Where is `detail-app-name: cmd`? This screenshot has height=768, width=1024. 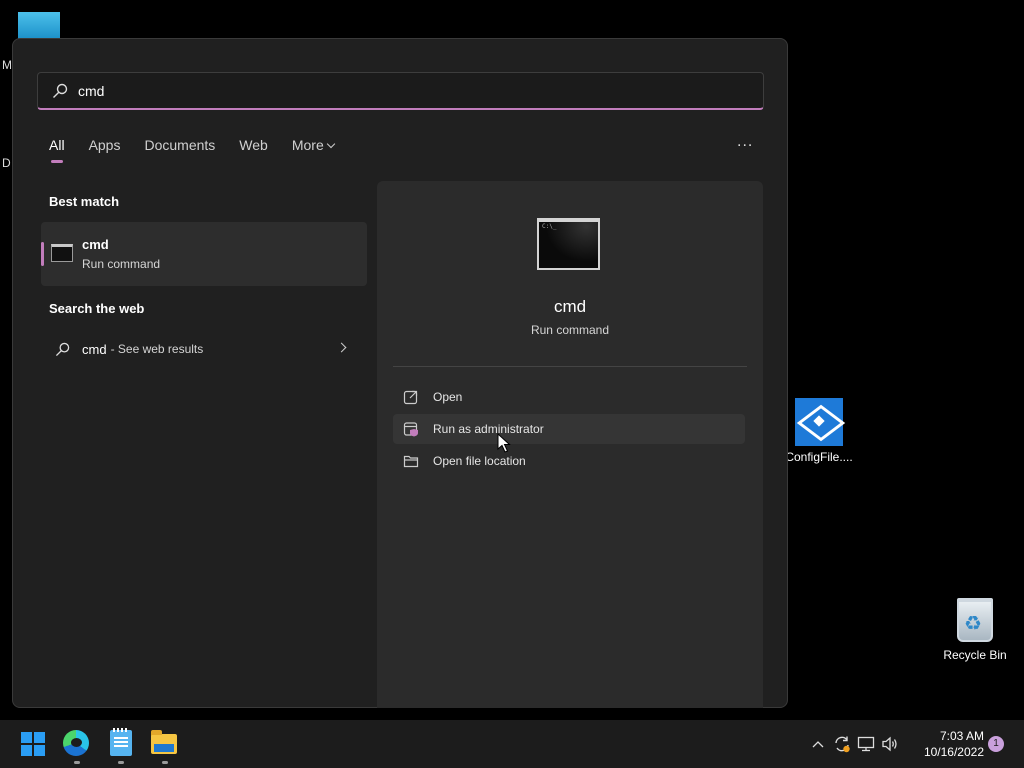
detail-app-name: cmd is located at coordinates (570, 306).